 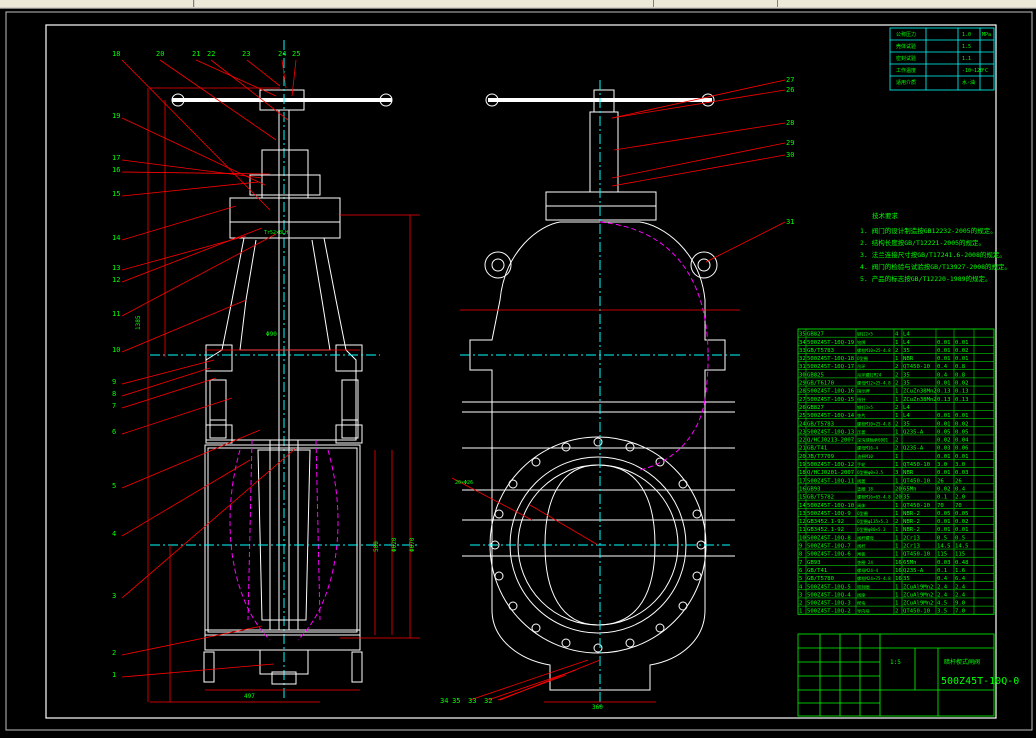 What do you see at coordinates (802, 538) in the screenshot?
I see `bom-cell: 10` at bounding box center [802, 538].